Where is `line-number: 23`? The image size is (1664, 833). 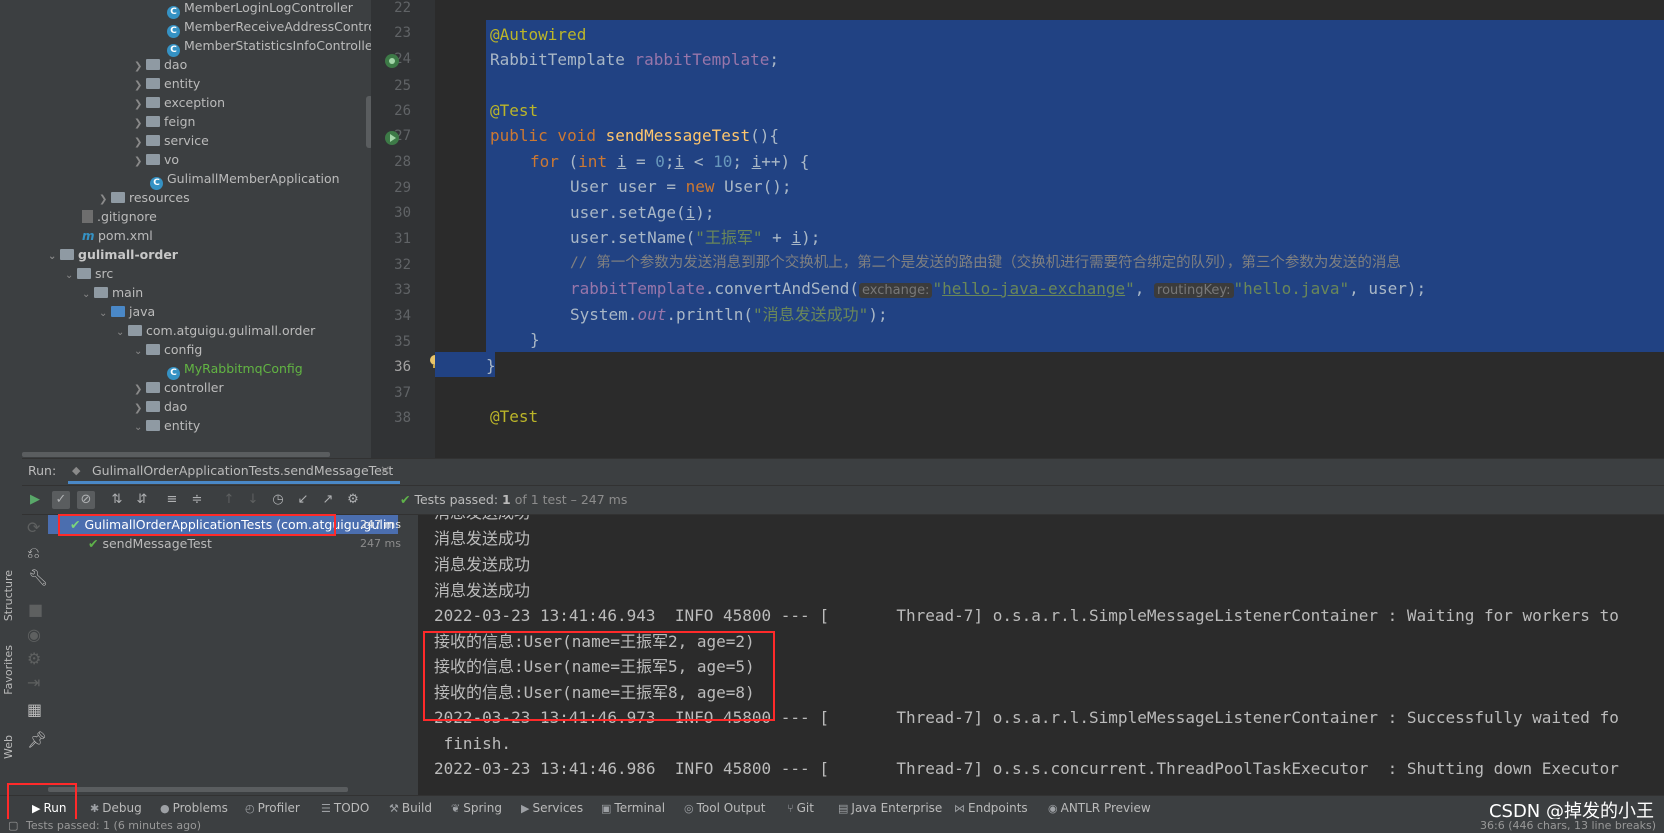
line-number: 23 is located at coordinates (402, 33).